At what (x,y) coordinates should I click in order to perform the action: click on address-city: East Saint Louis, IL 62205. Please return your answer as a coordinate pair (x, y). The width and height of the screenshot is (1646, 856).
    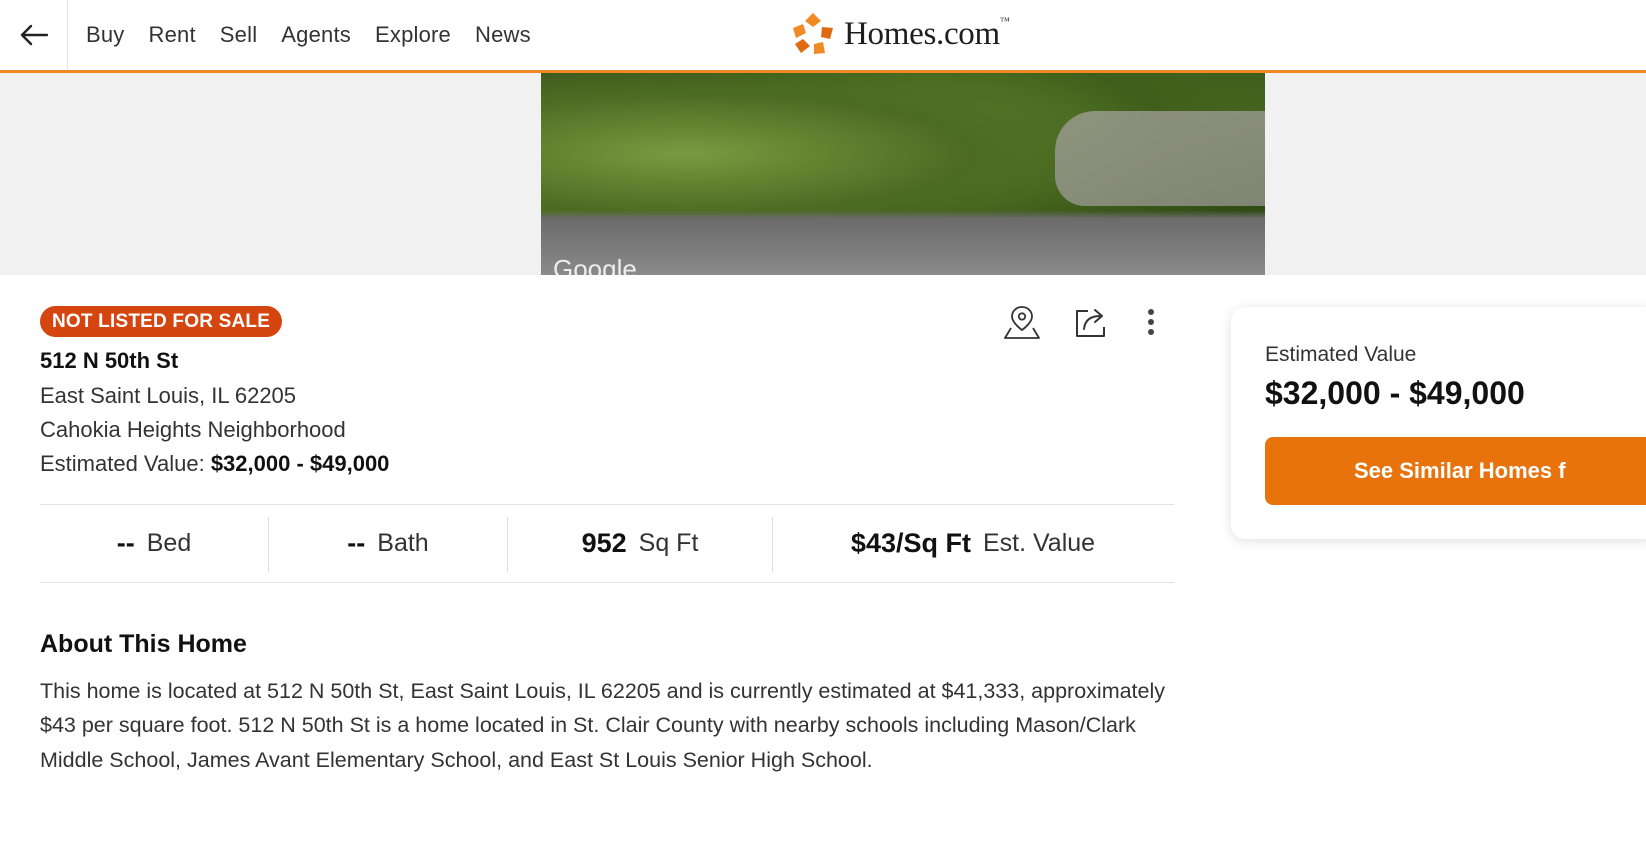
    Looking at the image, I should click on (168, 395).